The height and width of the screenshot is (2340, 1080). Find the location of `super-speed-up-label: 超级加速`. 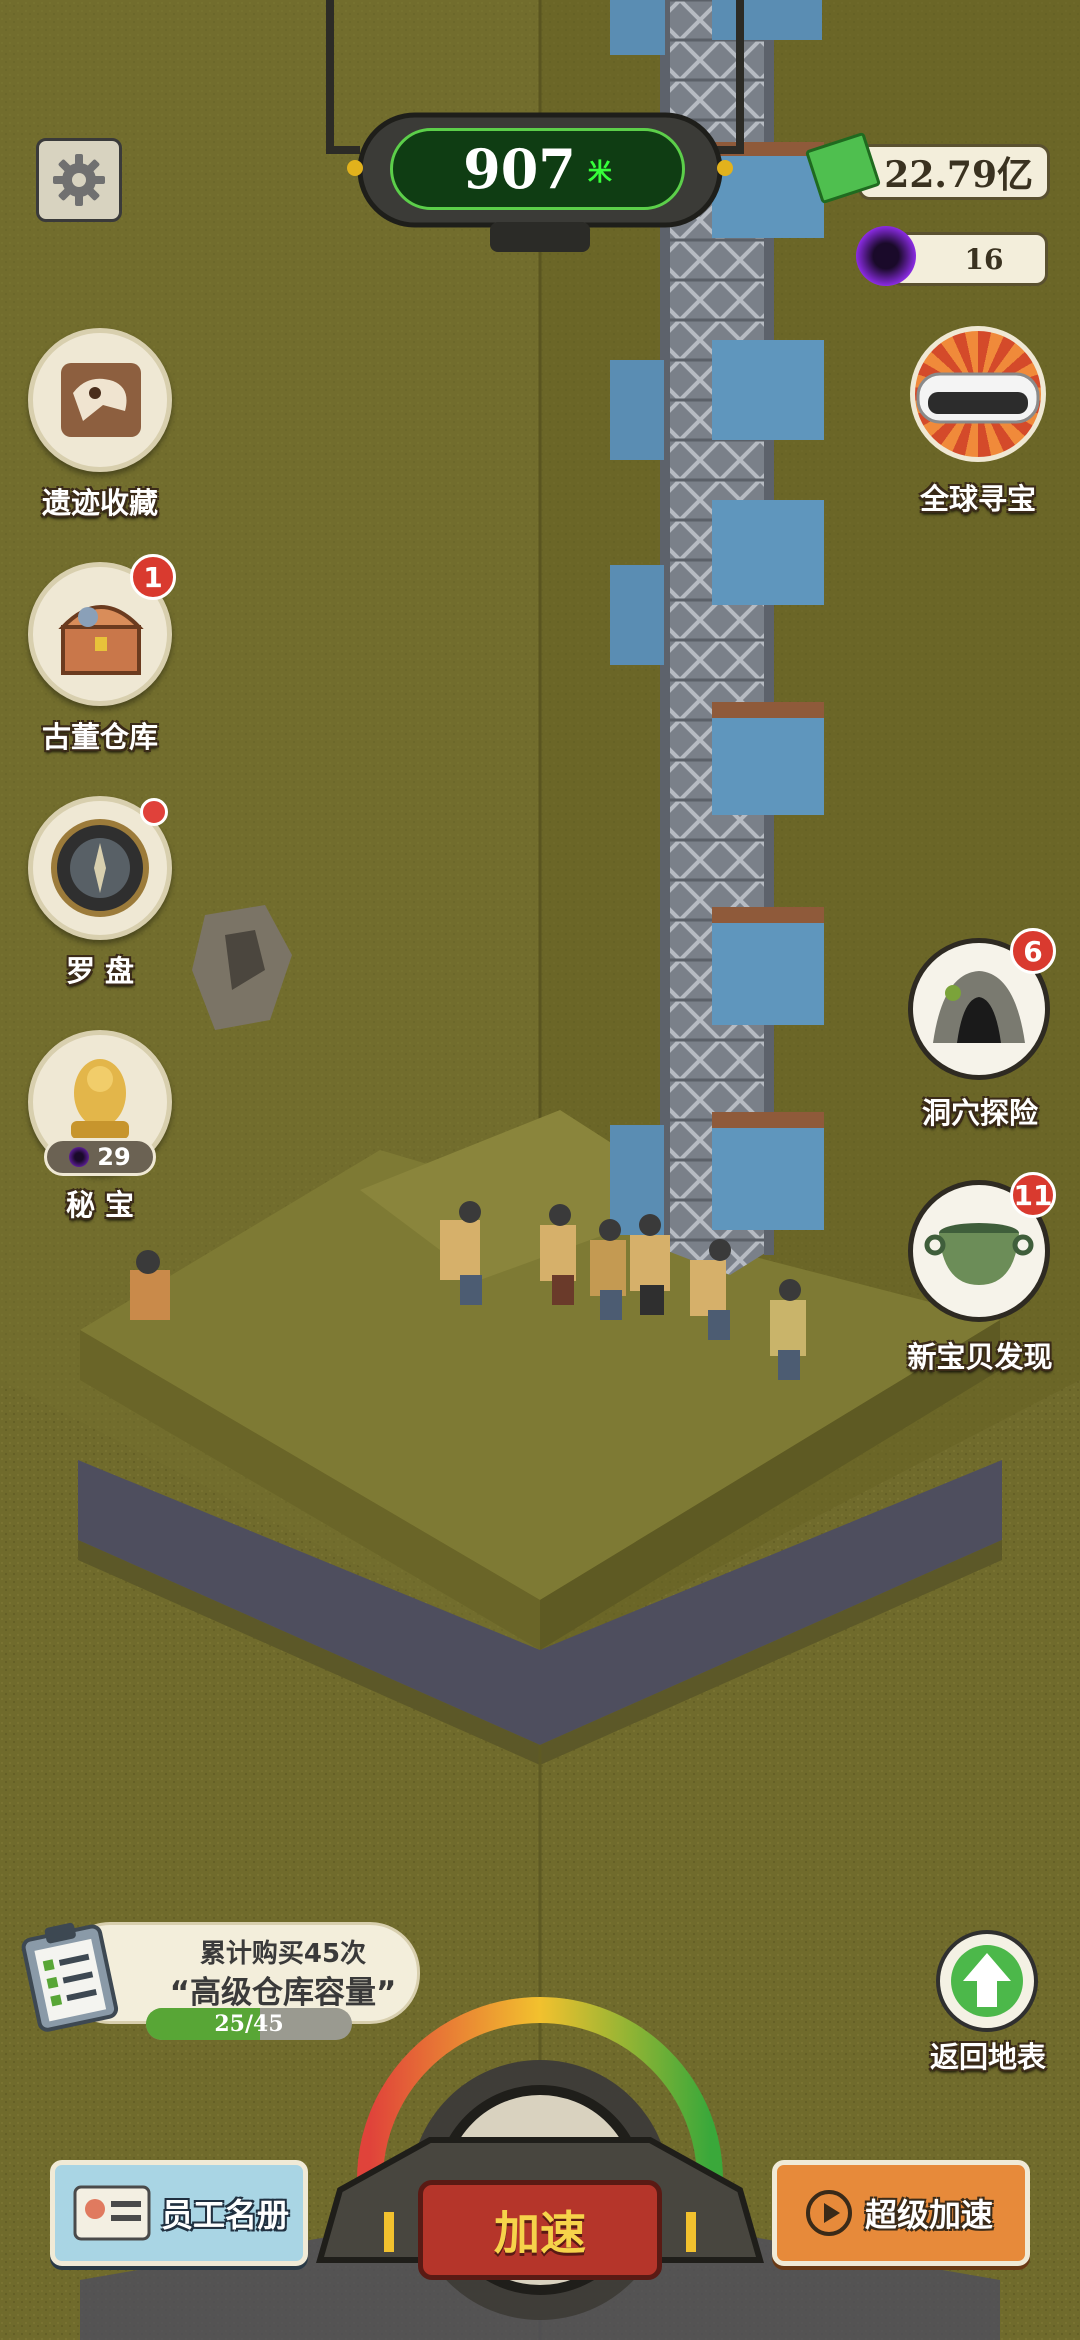

super-speed-up-label: 超级加速 is located at coordinates (929, 2215).